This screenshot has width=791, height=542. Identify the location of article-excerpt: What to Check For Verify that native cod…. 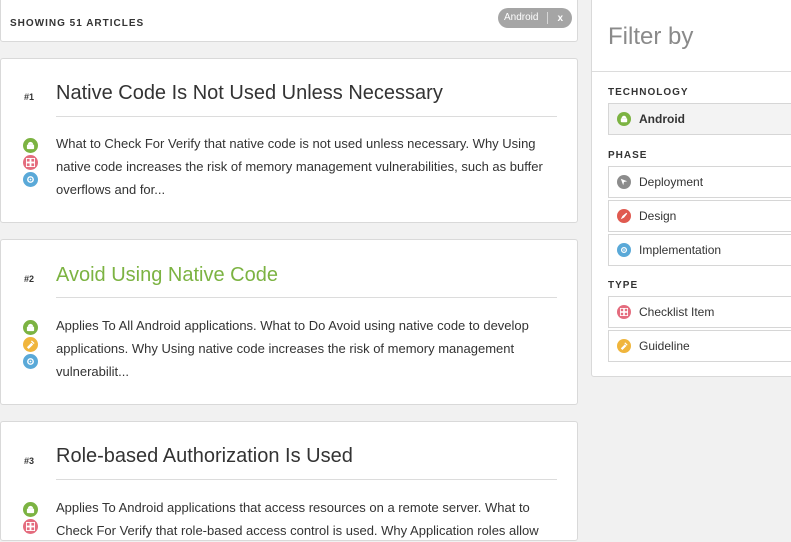
(299, 166).